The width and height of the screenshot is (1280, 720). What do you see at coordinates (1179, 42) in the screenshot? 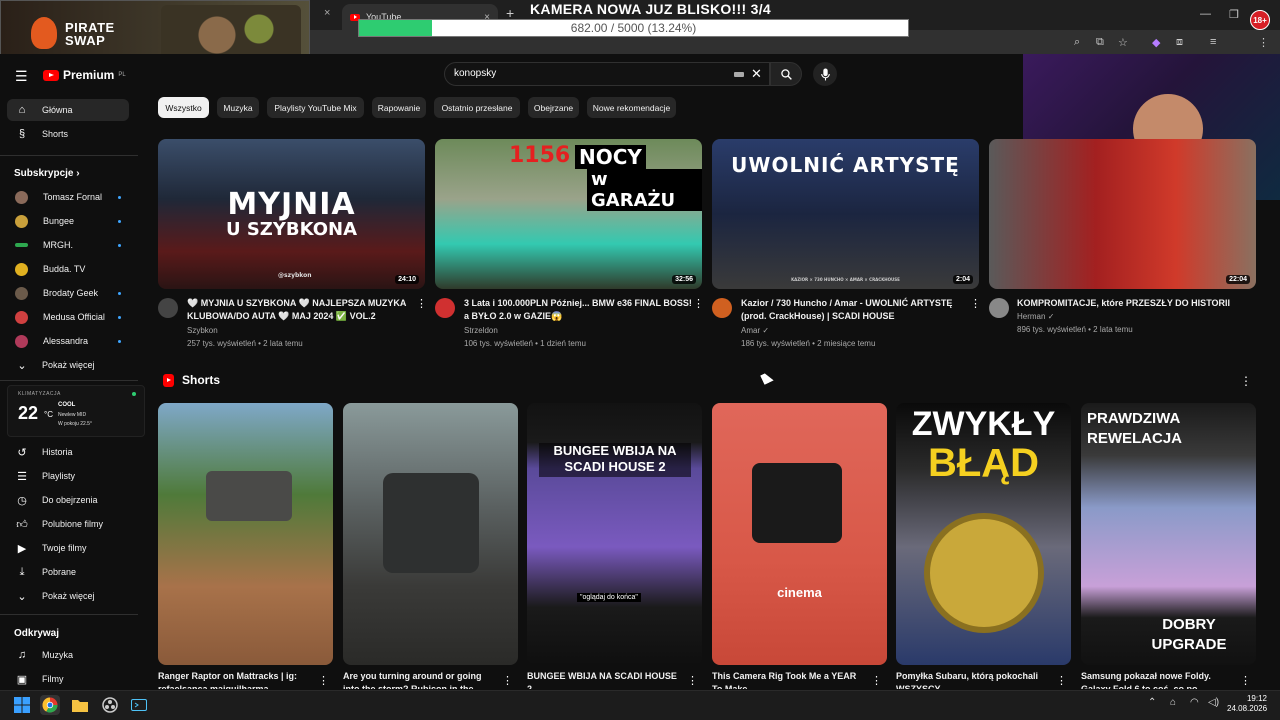
I see `extensions-puzzle-icon: ⧈` at bounding box center [1179, 42].